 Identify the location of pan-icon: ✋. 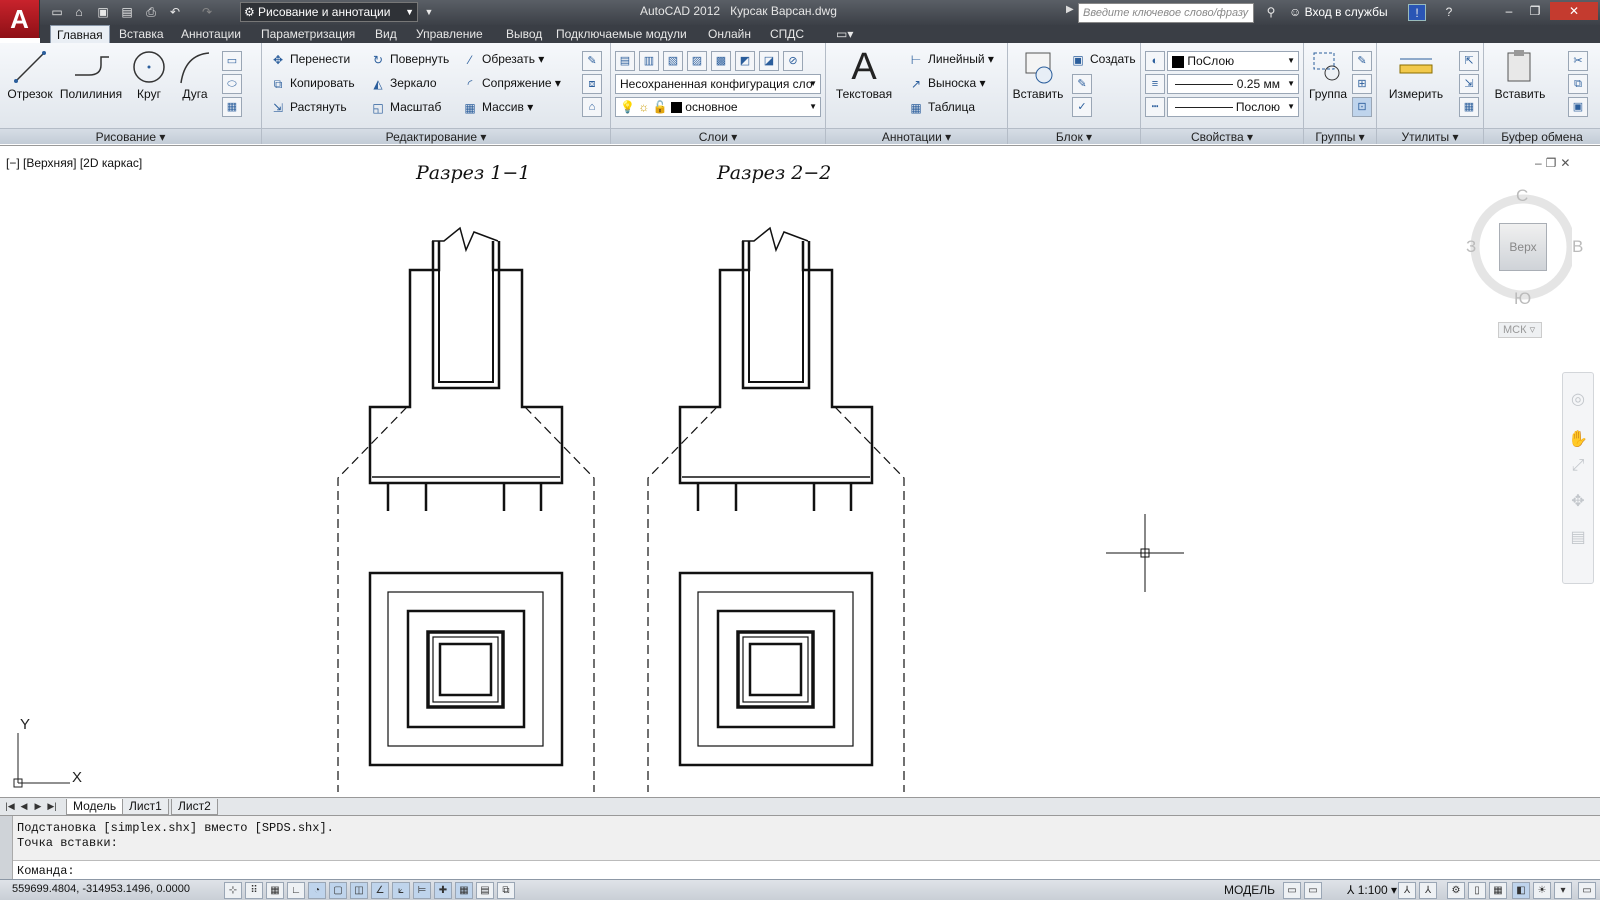
(1578, 440).